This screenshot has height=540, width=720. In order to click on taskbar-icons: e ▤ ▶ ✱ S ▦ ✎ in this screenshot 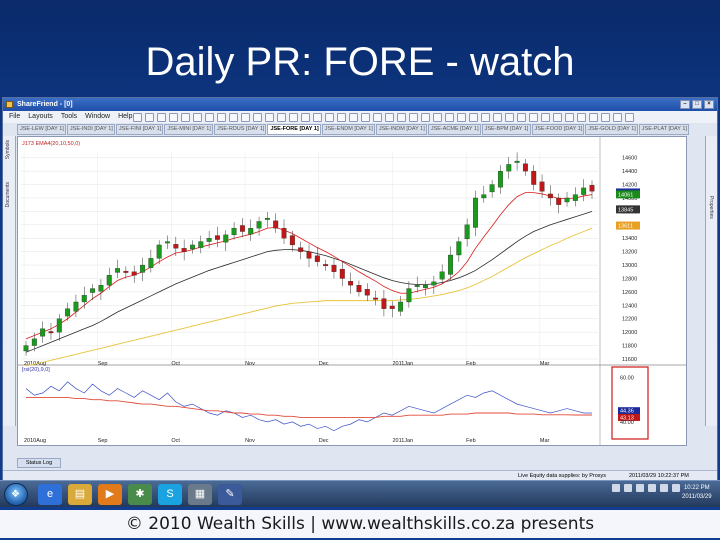, I will do `click(140, 494)`.